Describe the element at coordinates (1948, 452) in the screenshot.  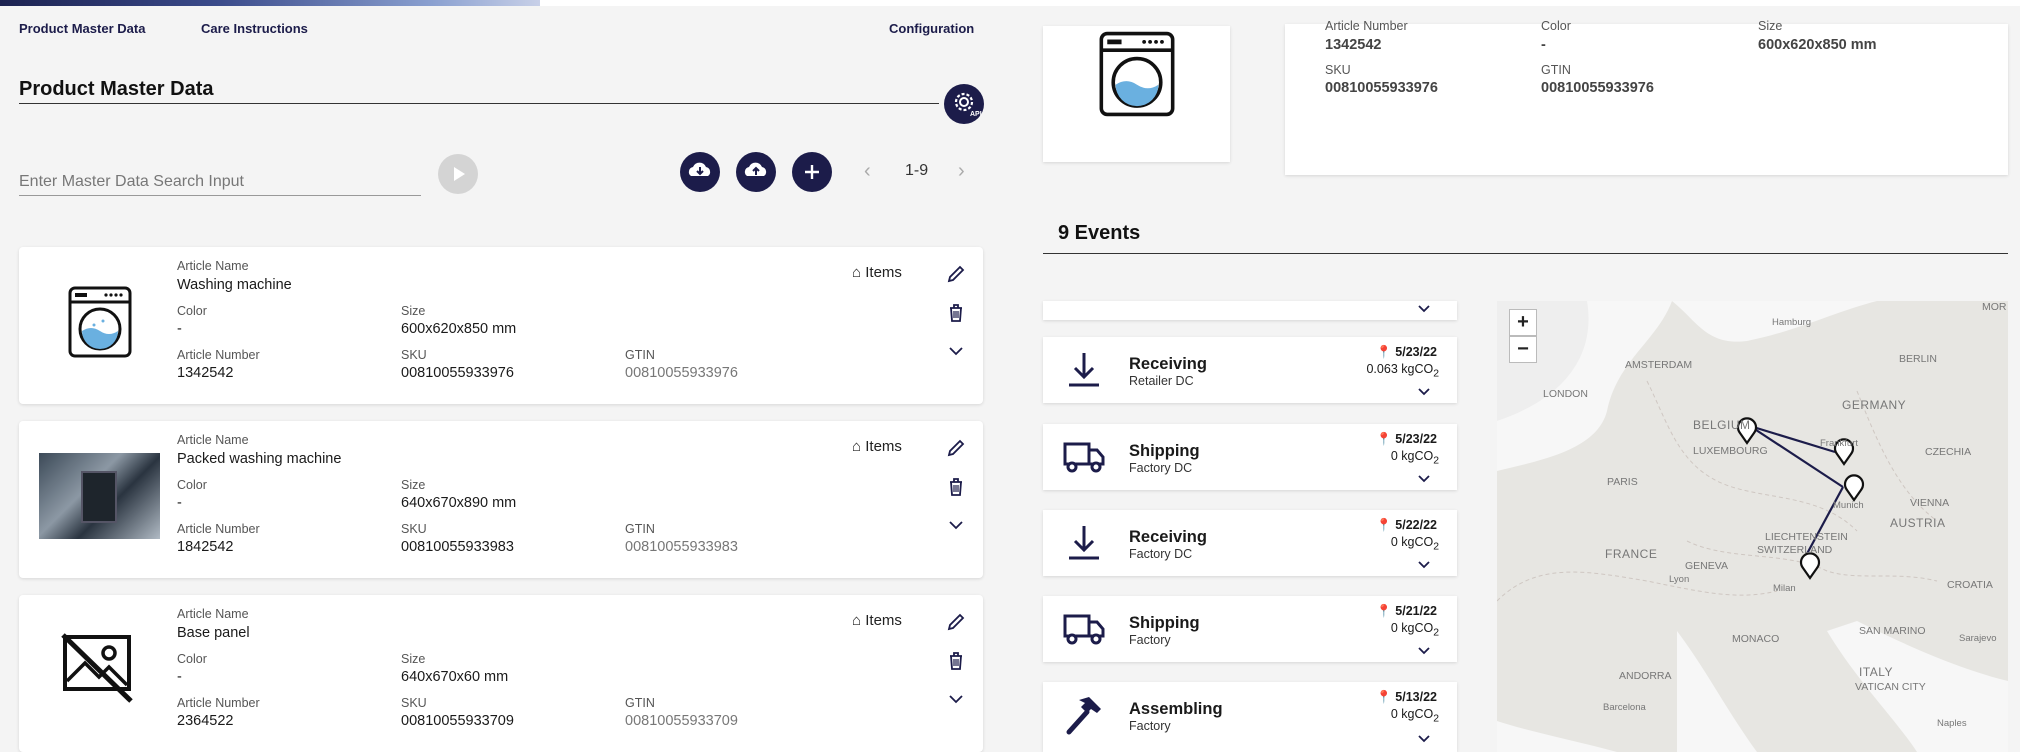
I see `map-label: CZECHIA` at that location.